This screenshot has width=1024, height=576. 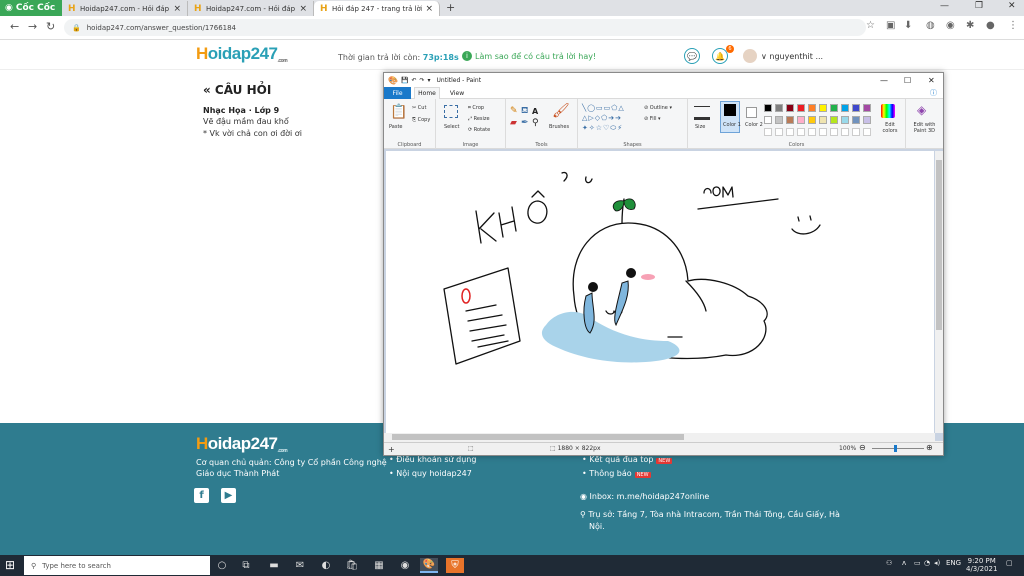 I want to click on size-icon, so click(x=702, y=113).